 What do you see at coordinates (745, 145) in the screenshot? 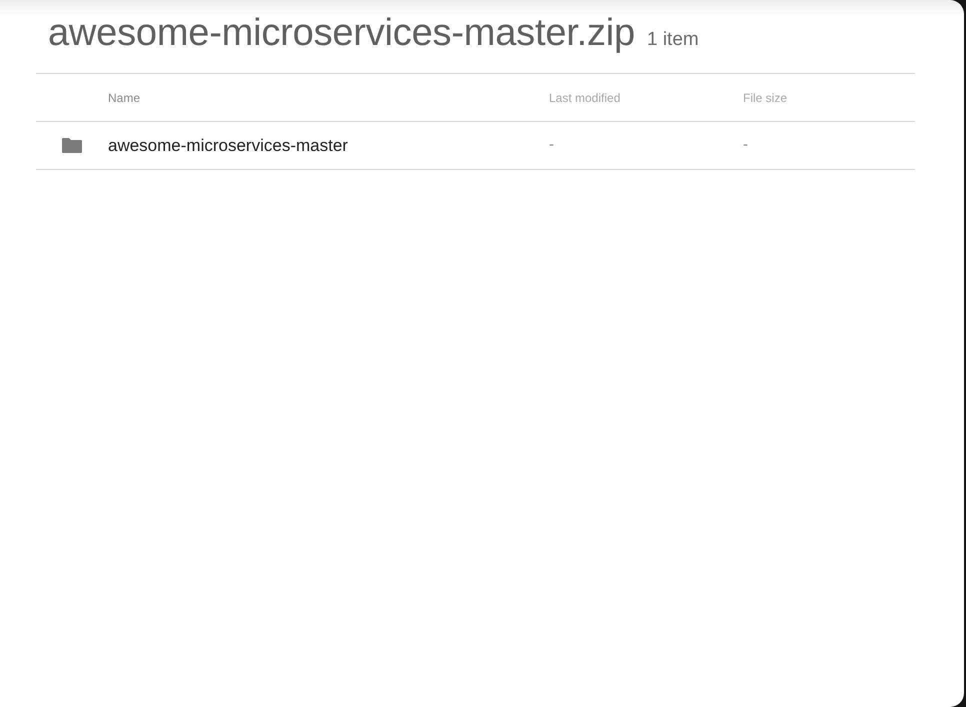
I see `size-value: -` at bounding box center [745, 145].